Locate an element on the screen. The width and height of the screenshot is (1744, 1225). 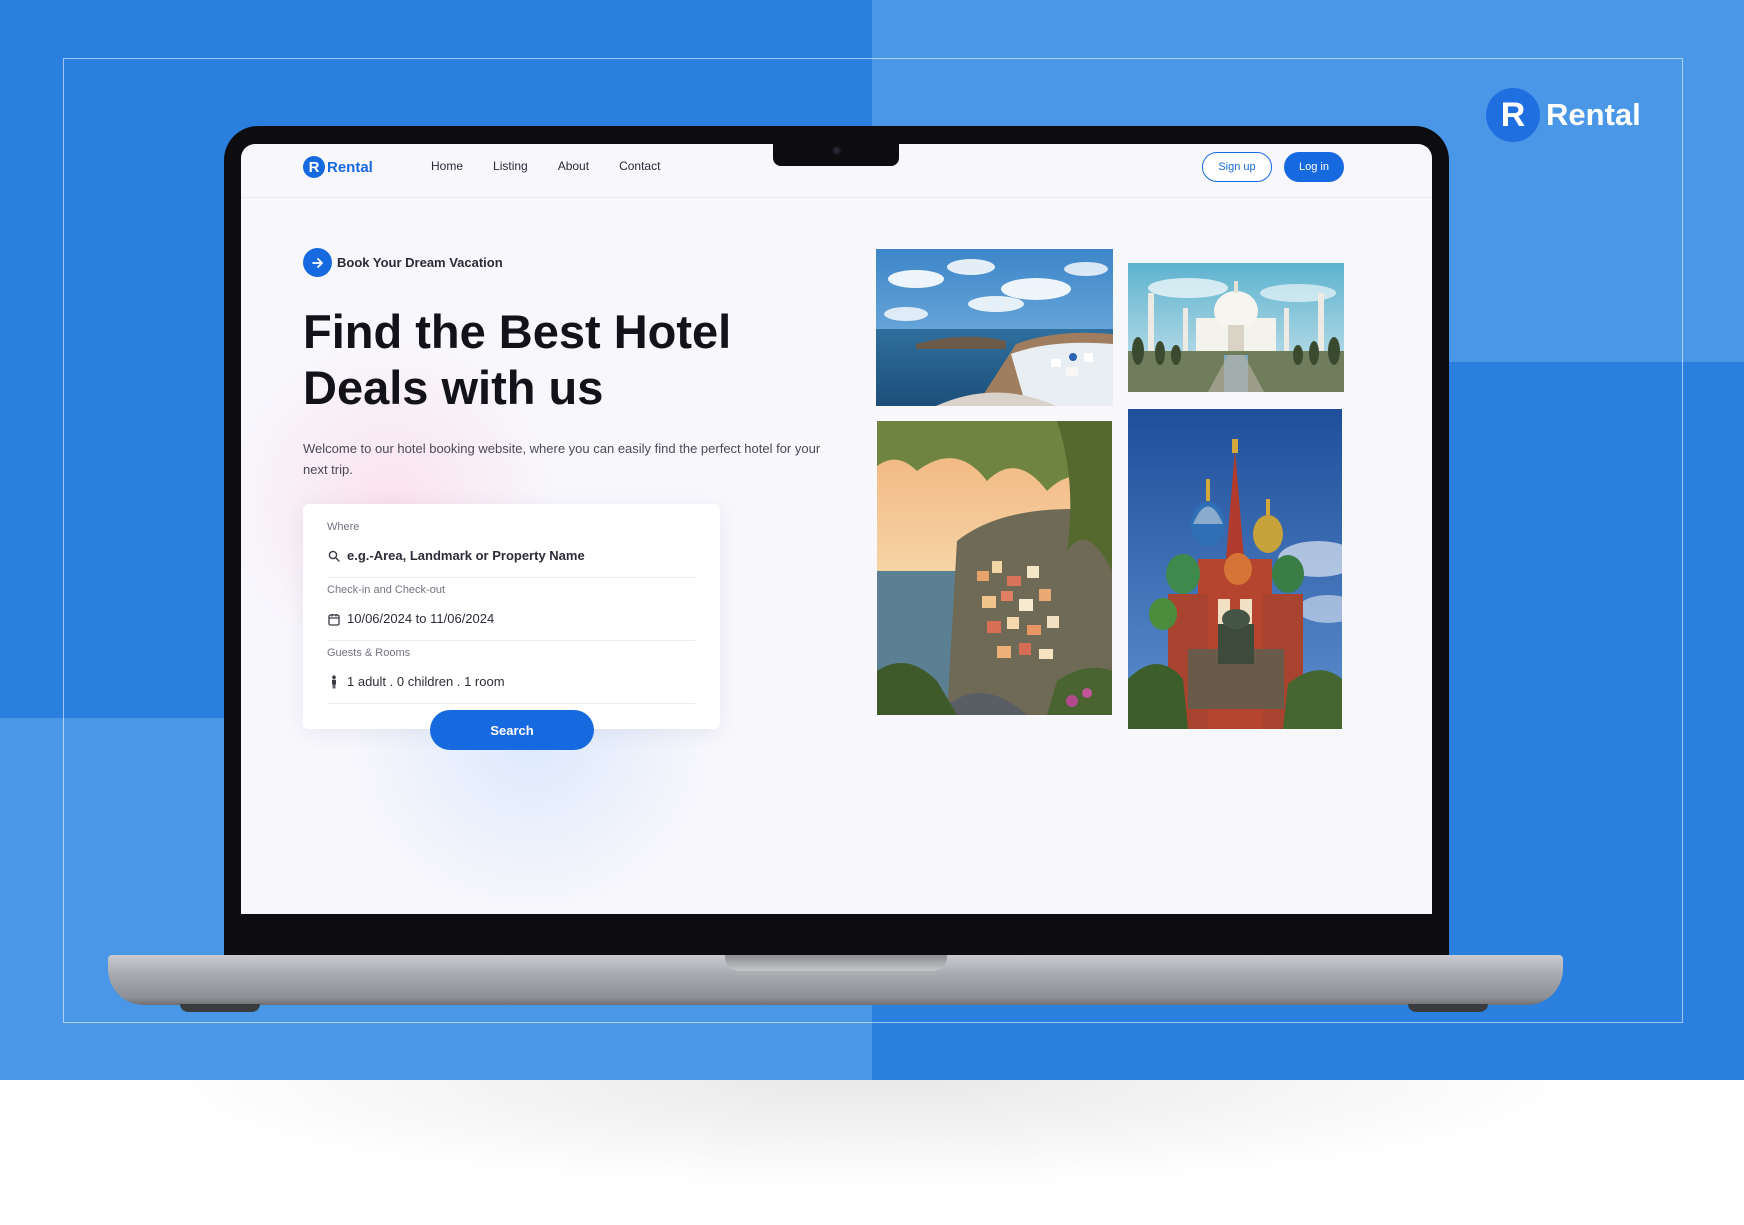
tagline-text: Book Your Dream Vacation is located at coordinates (420, 262).